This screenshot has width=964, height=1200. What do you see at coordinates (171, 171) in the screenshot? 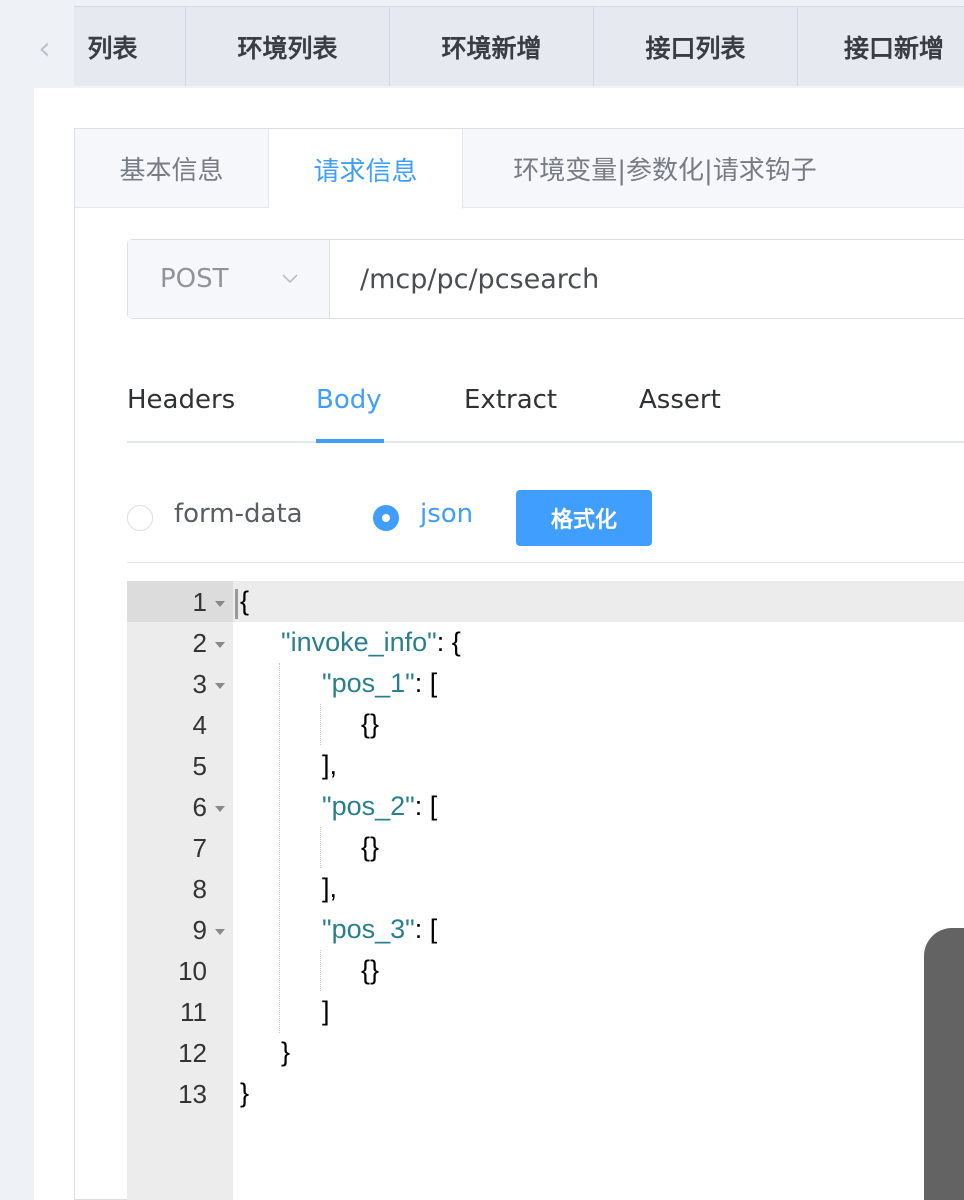
I see `tab-label: 基本信息` at bounding box center [171, 171].